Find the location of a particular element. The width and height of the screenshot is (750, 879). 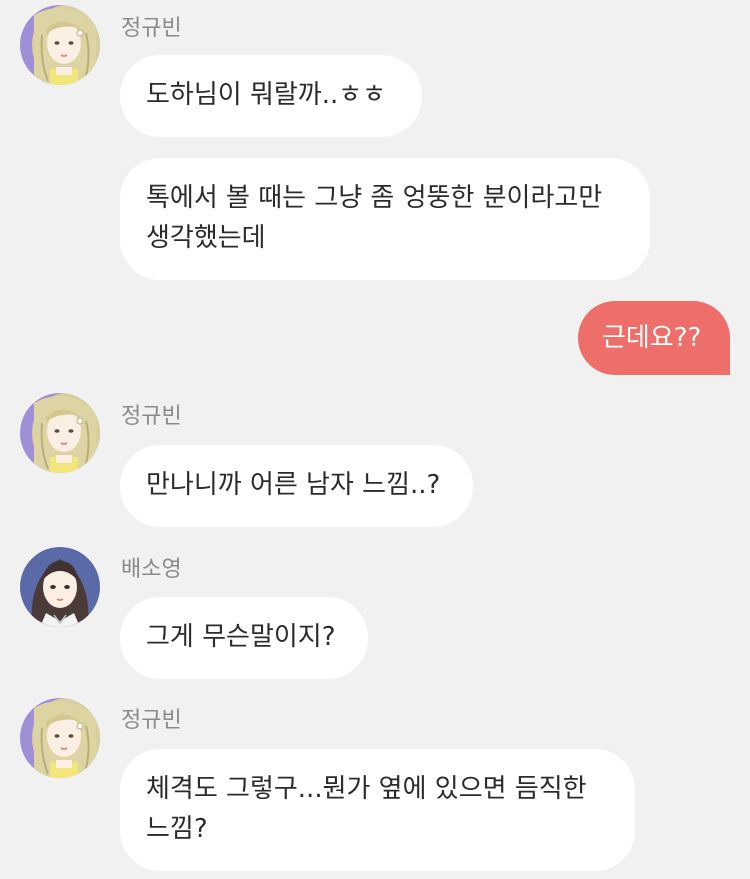

message-bubble-incoming: 만나니까 어른 남자 느낌..? is located at coordinates (296, 486).